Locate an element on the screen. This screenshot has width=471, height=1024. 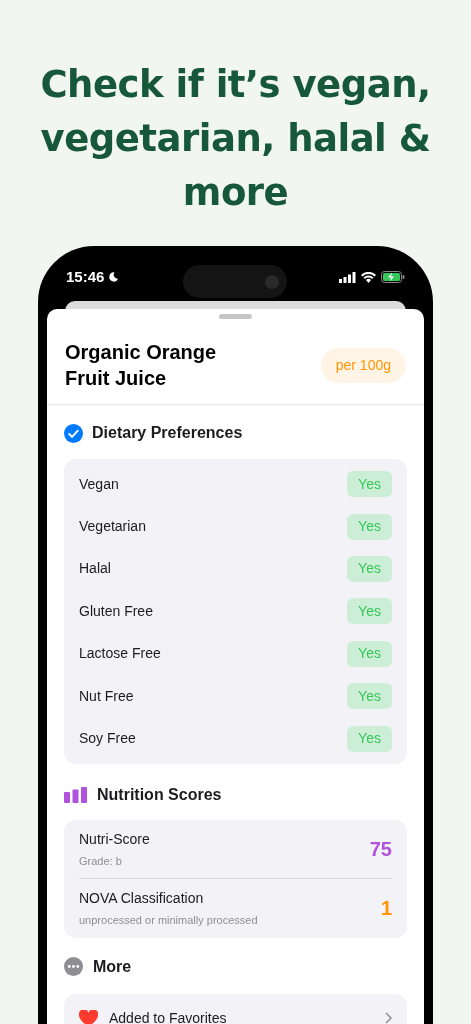
headline: Check if it’s vegan, vegetarian, halal & more is located at coordinates (235, 139).